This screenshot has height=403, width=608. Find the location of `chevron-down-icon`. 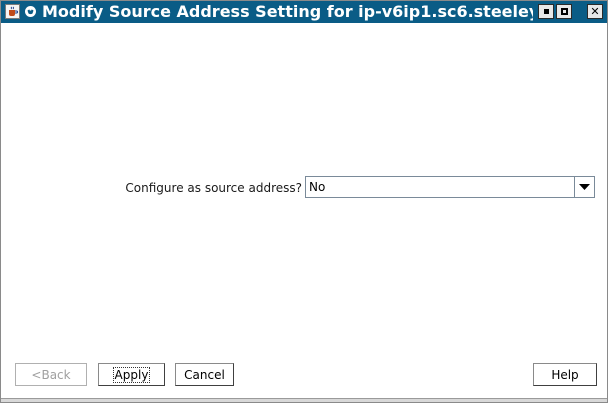

chevron-down-icon is located at coordinates (584, 186).